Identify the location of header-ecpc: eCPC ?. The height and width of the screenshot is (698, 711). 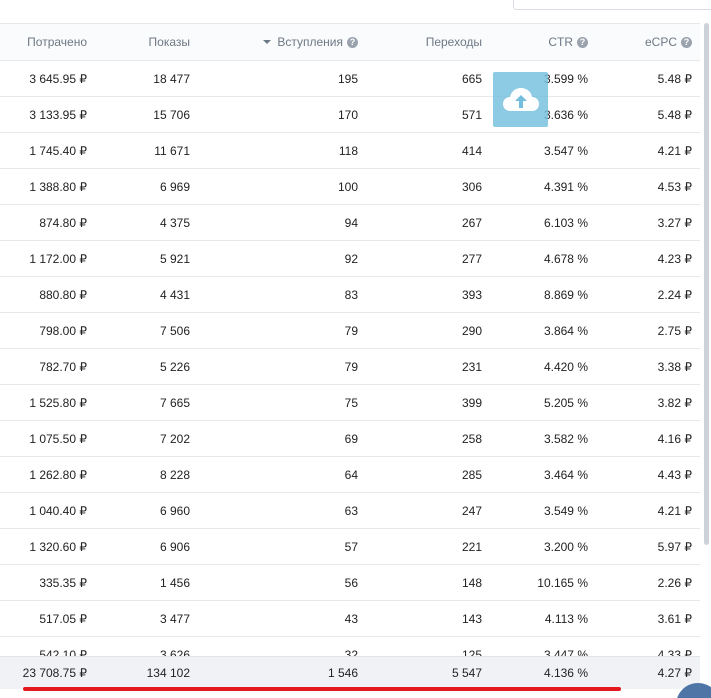
(648, 42).